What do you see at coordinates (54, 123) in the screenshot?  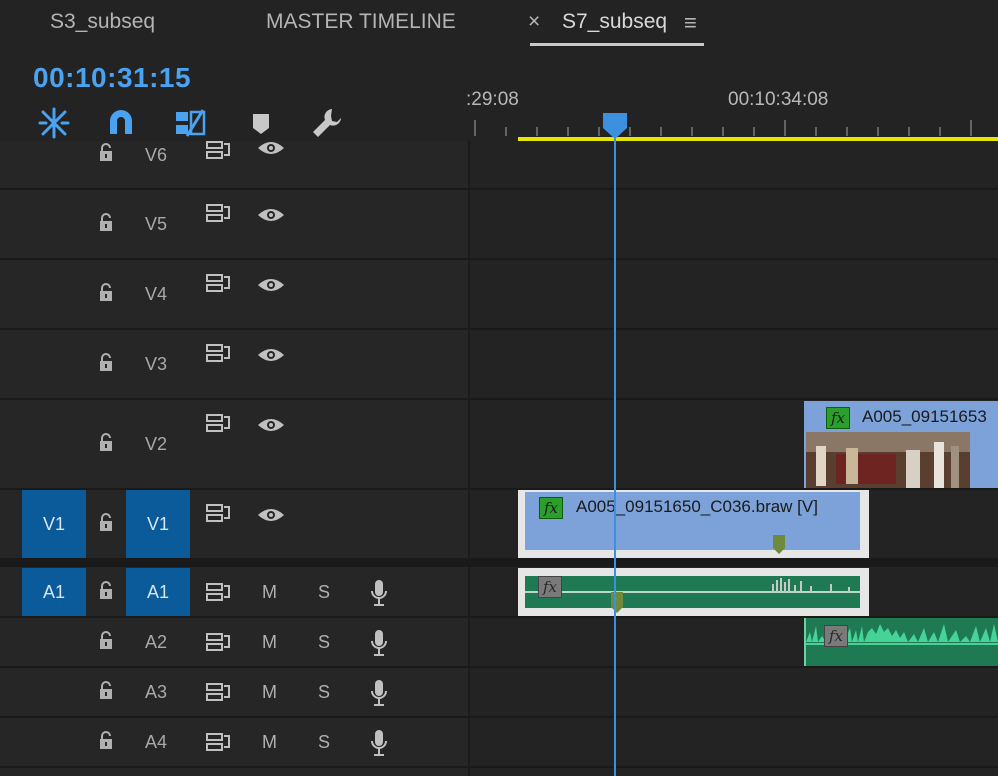 I see `snap-insert-icon` at bounding box center [54, 123].